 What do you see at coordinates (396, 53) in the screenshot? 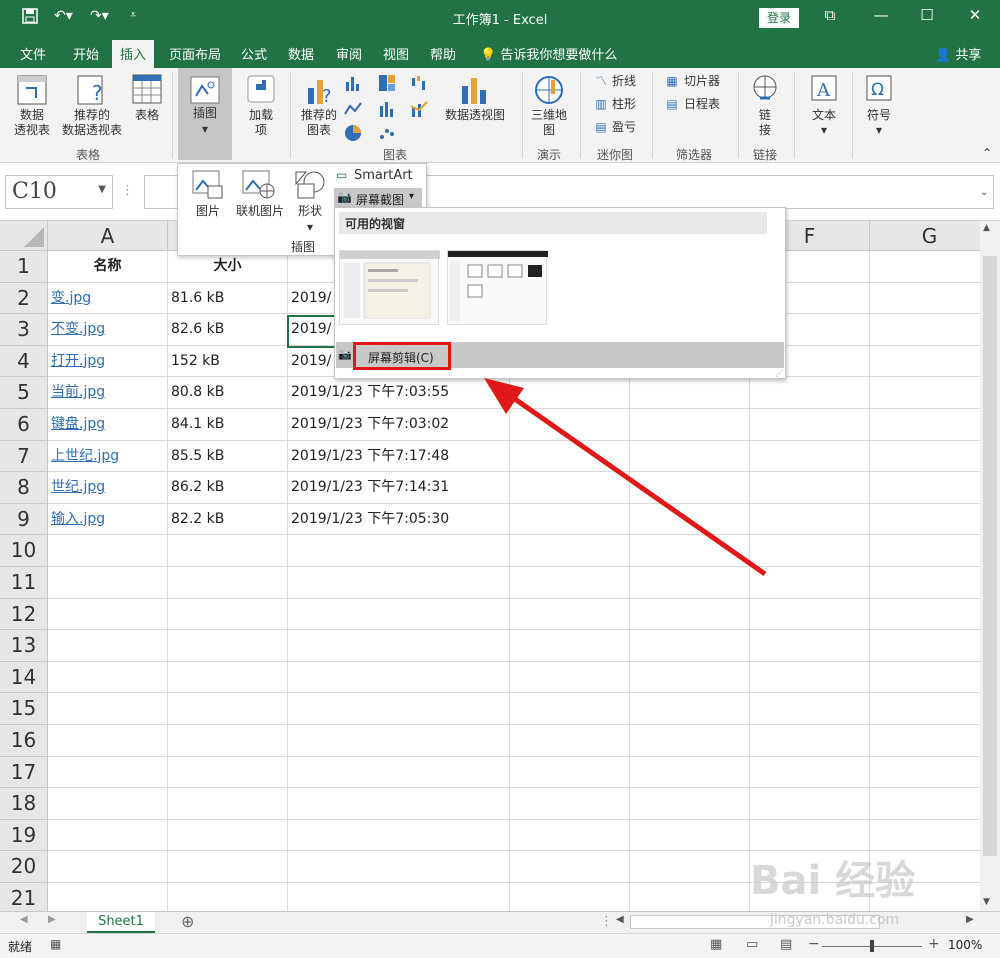
I see `tab-view: 视图` at bounding box center [396, 53].